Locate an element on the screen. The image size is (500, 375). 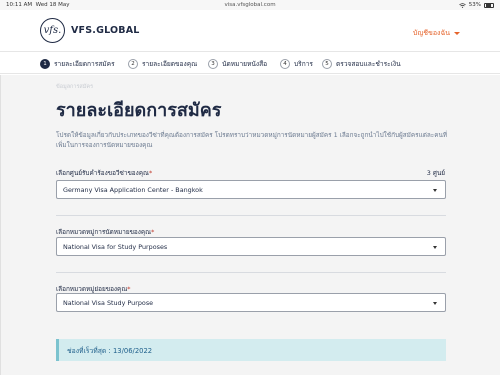
page-title: รายละเอียดการสมัคร is located at coordinates (139, 110).